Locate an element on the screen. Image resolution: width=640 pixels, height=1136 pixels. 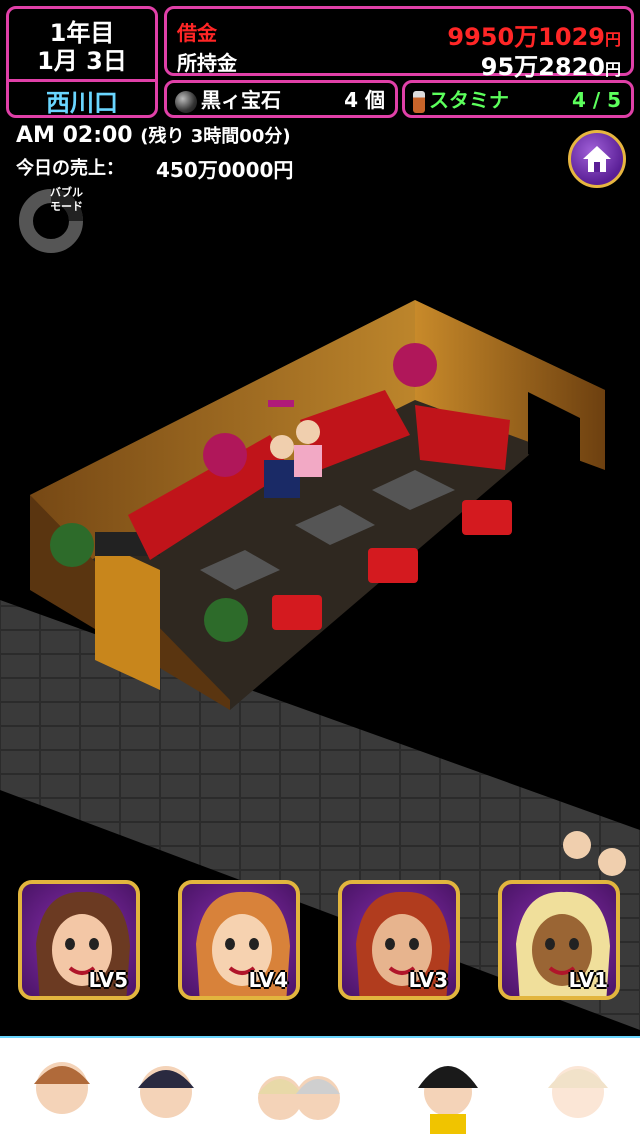
jewel-label: 黒ィ宝石 is located at coordinates (241, 100).